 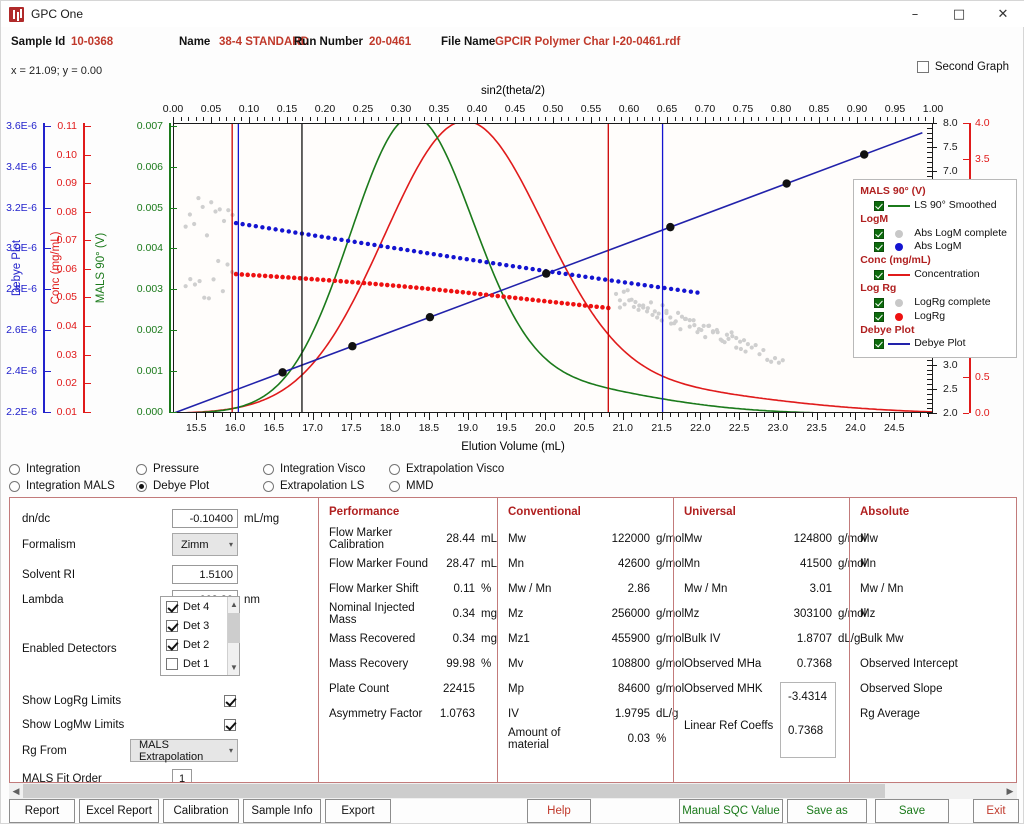 What do you see at coordinates (996, 811) in the screenshot?
I see `exit-button: Exit` at bounding box center [996, 811].